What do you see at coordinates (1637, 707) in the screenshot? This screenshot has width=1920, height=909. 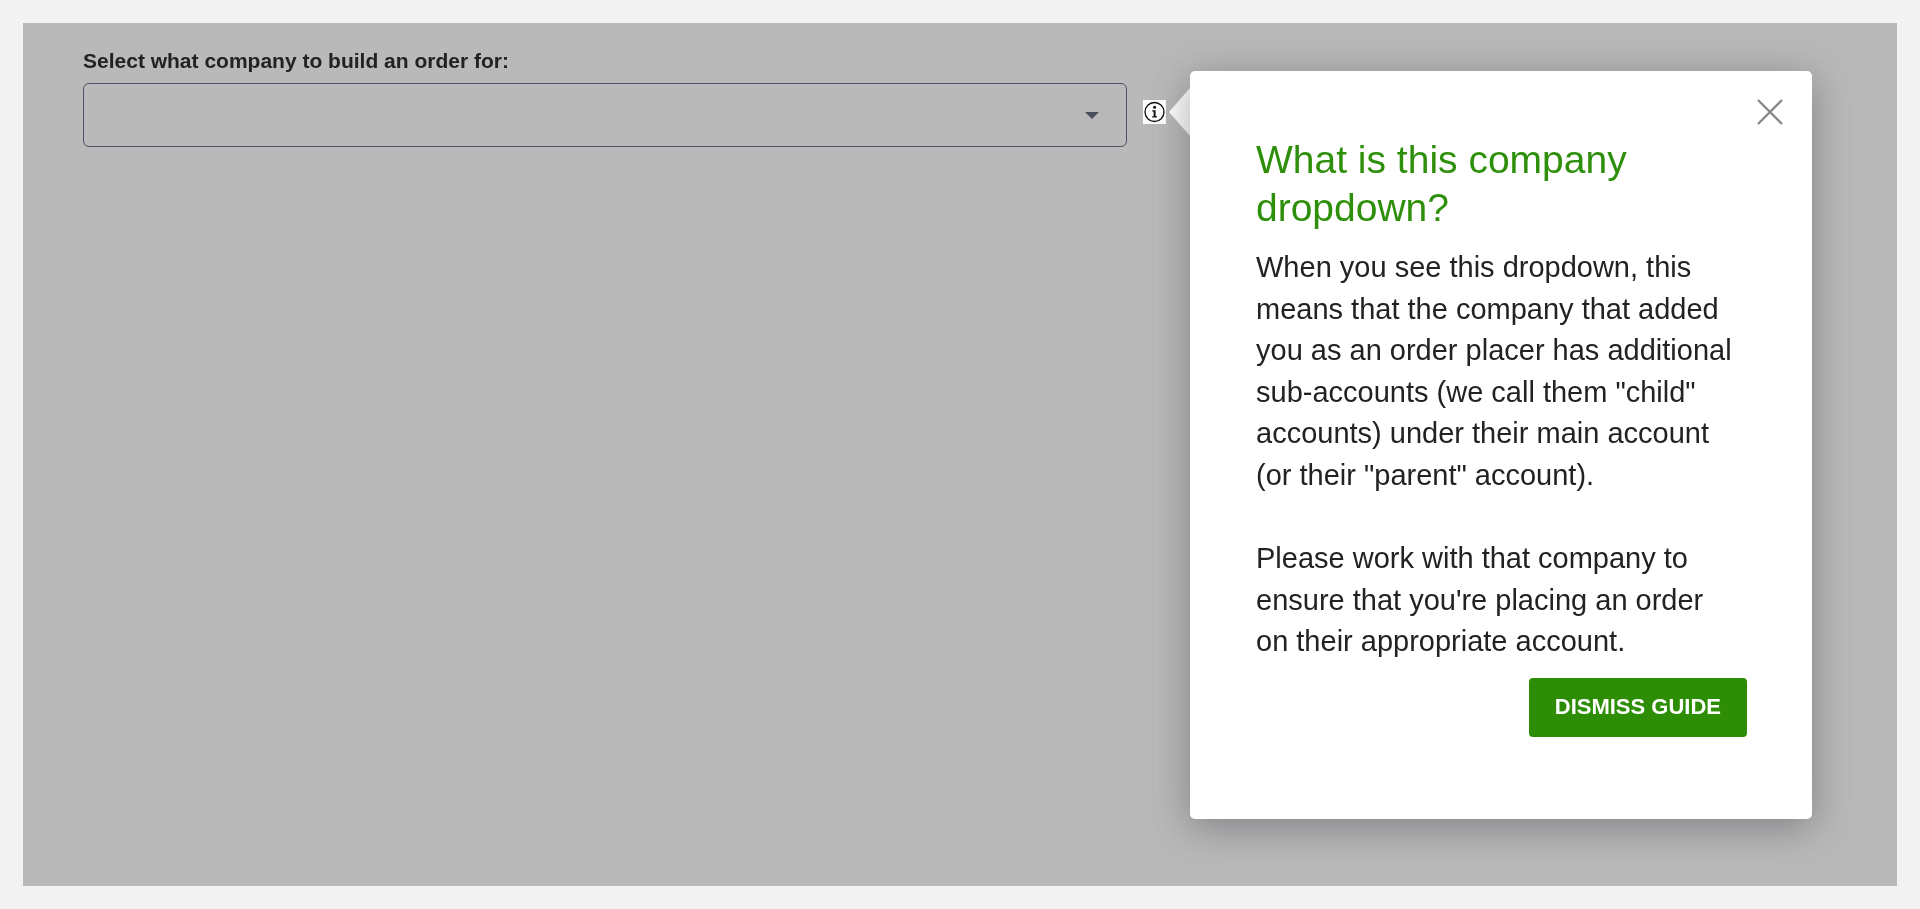 I see `dismiss-guide-button: DISMISS GUIDE` at bounding box center [1637, 707].